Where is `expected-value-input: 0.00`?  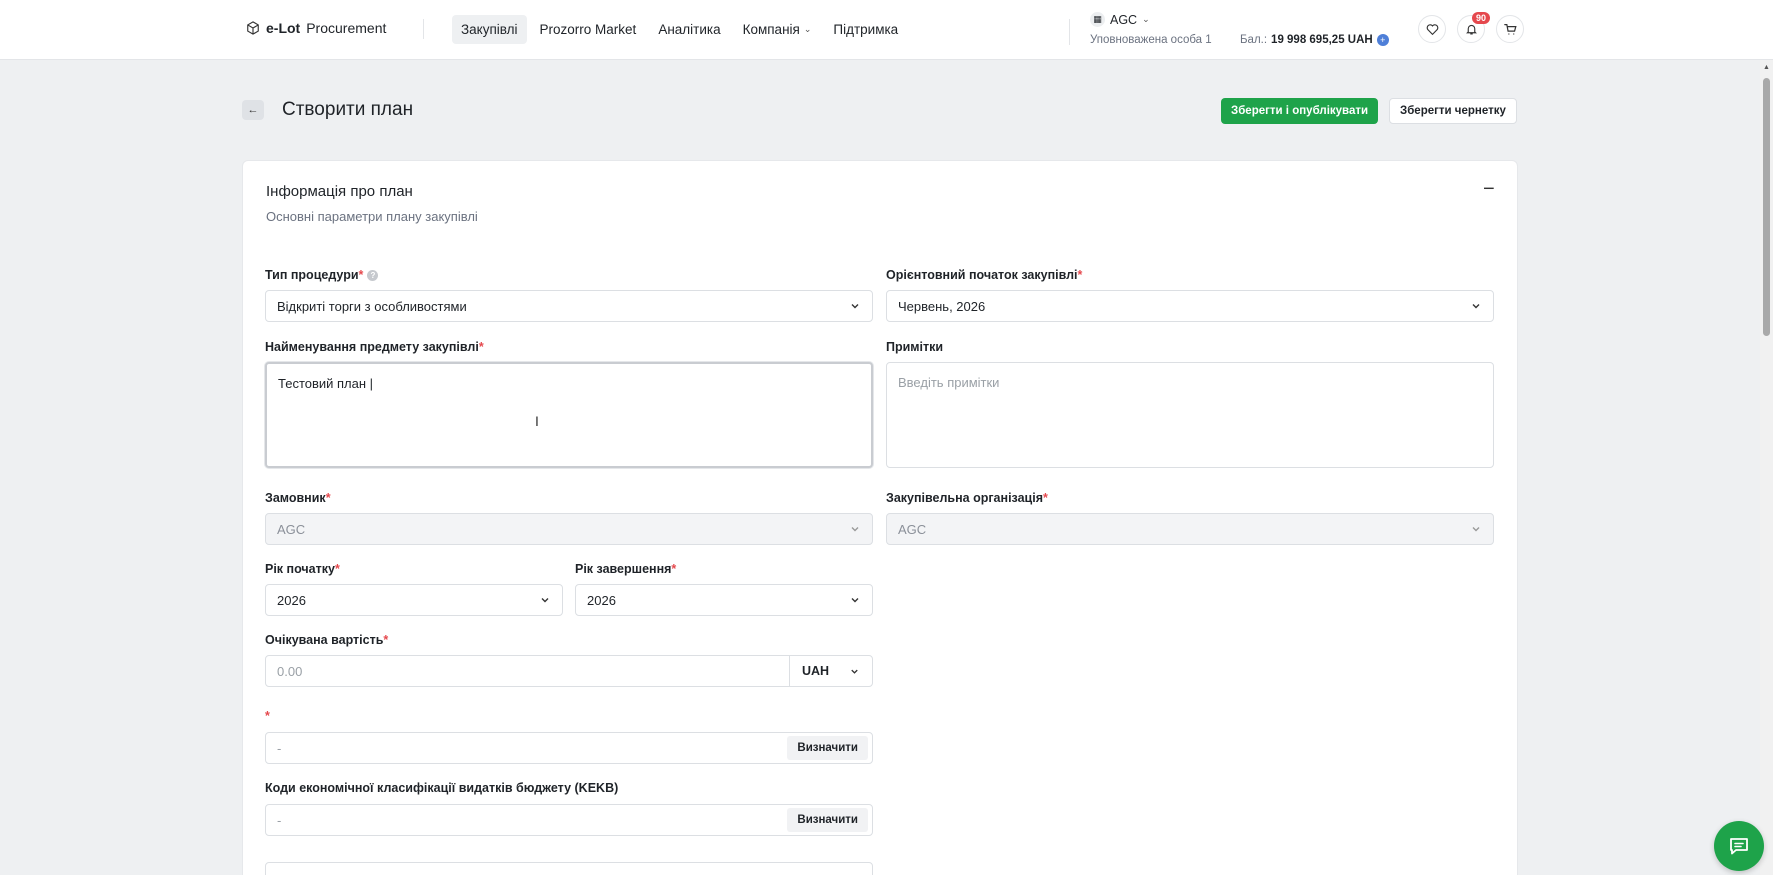 expected-value-input: 0.00 is located at coordinates (527, 671).